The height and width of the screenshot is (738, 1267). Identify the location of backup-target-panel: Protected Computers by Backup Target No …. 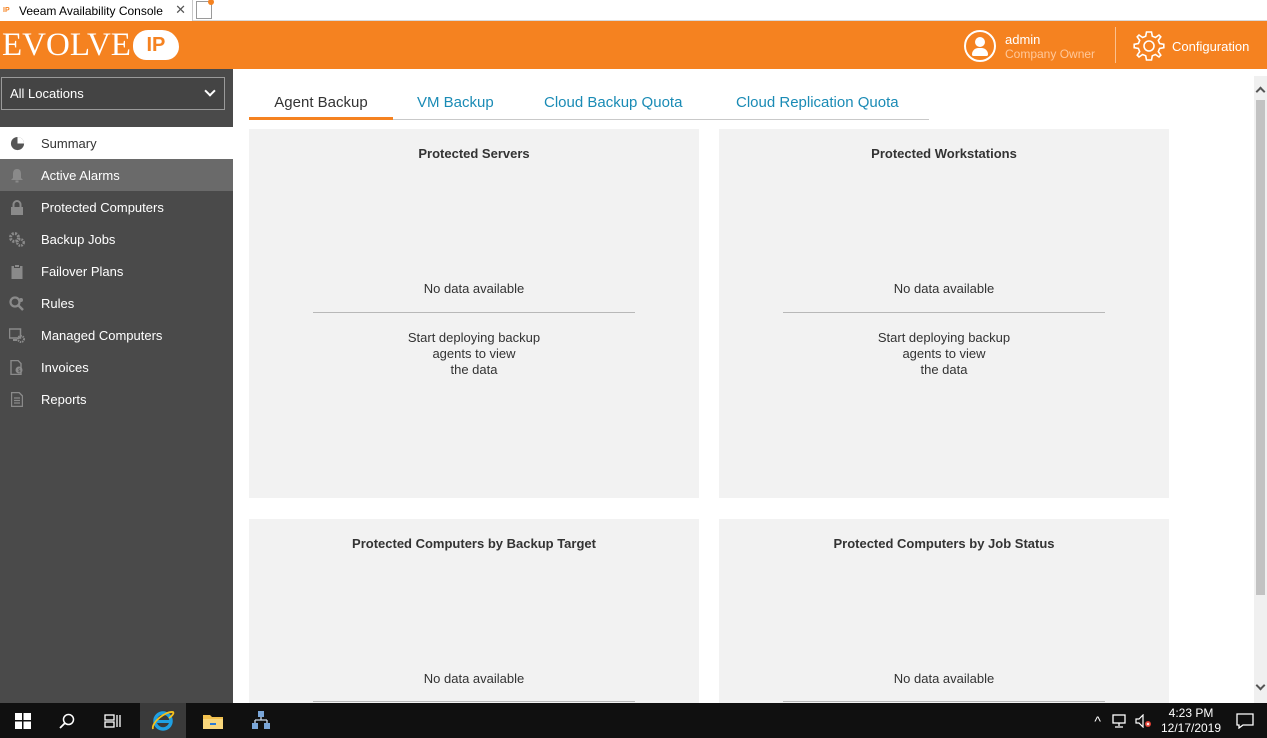
(474, 611).